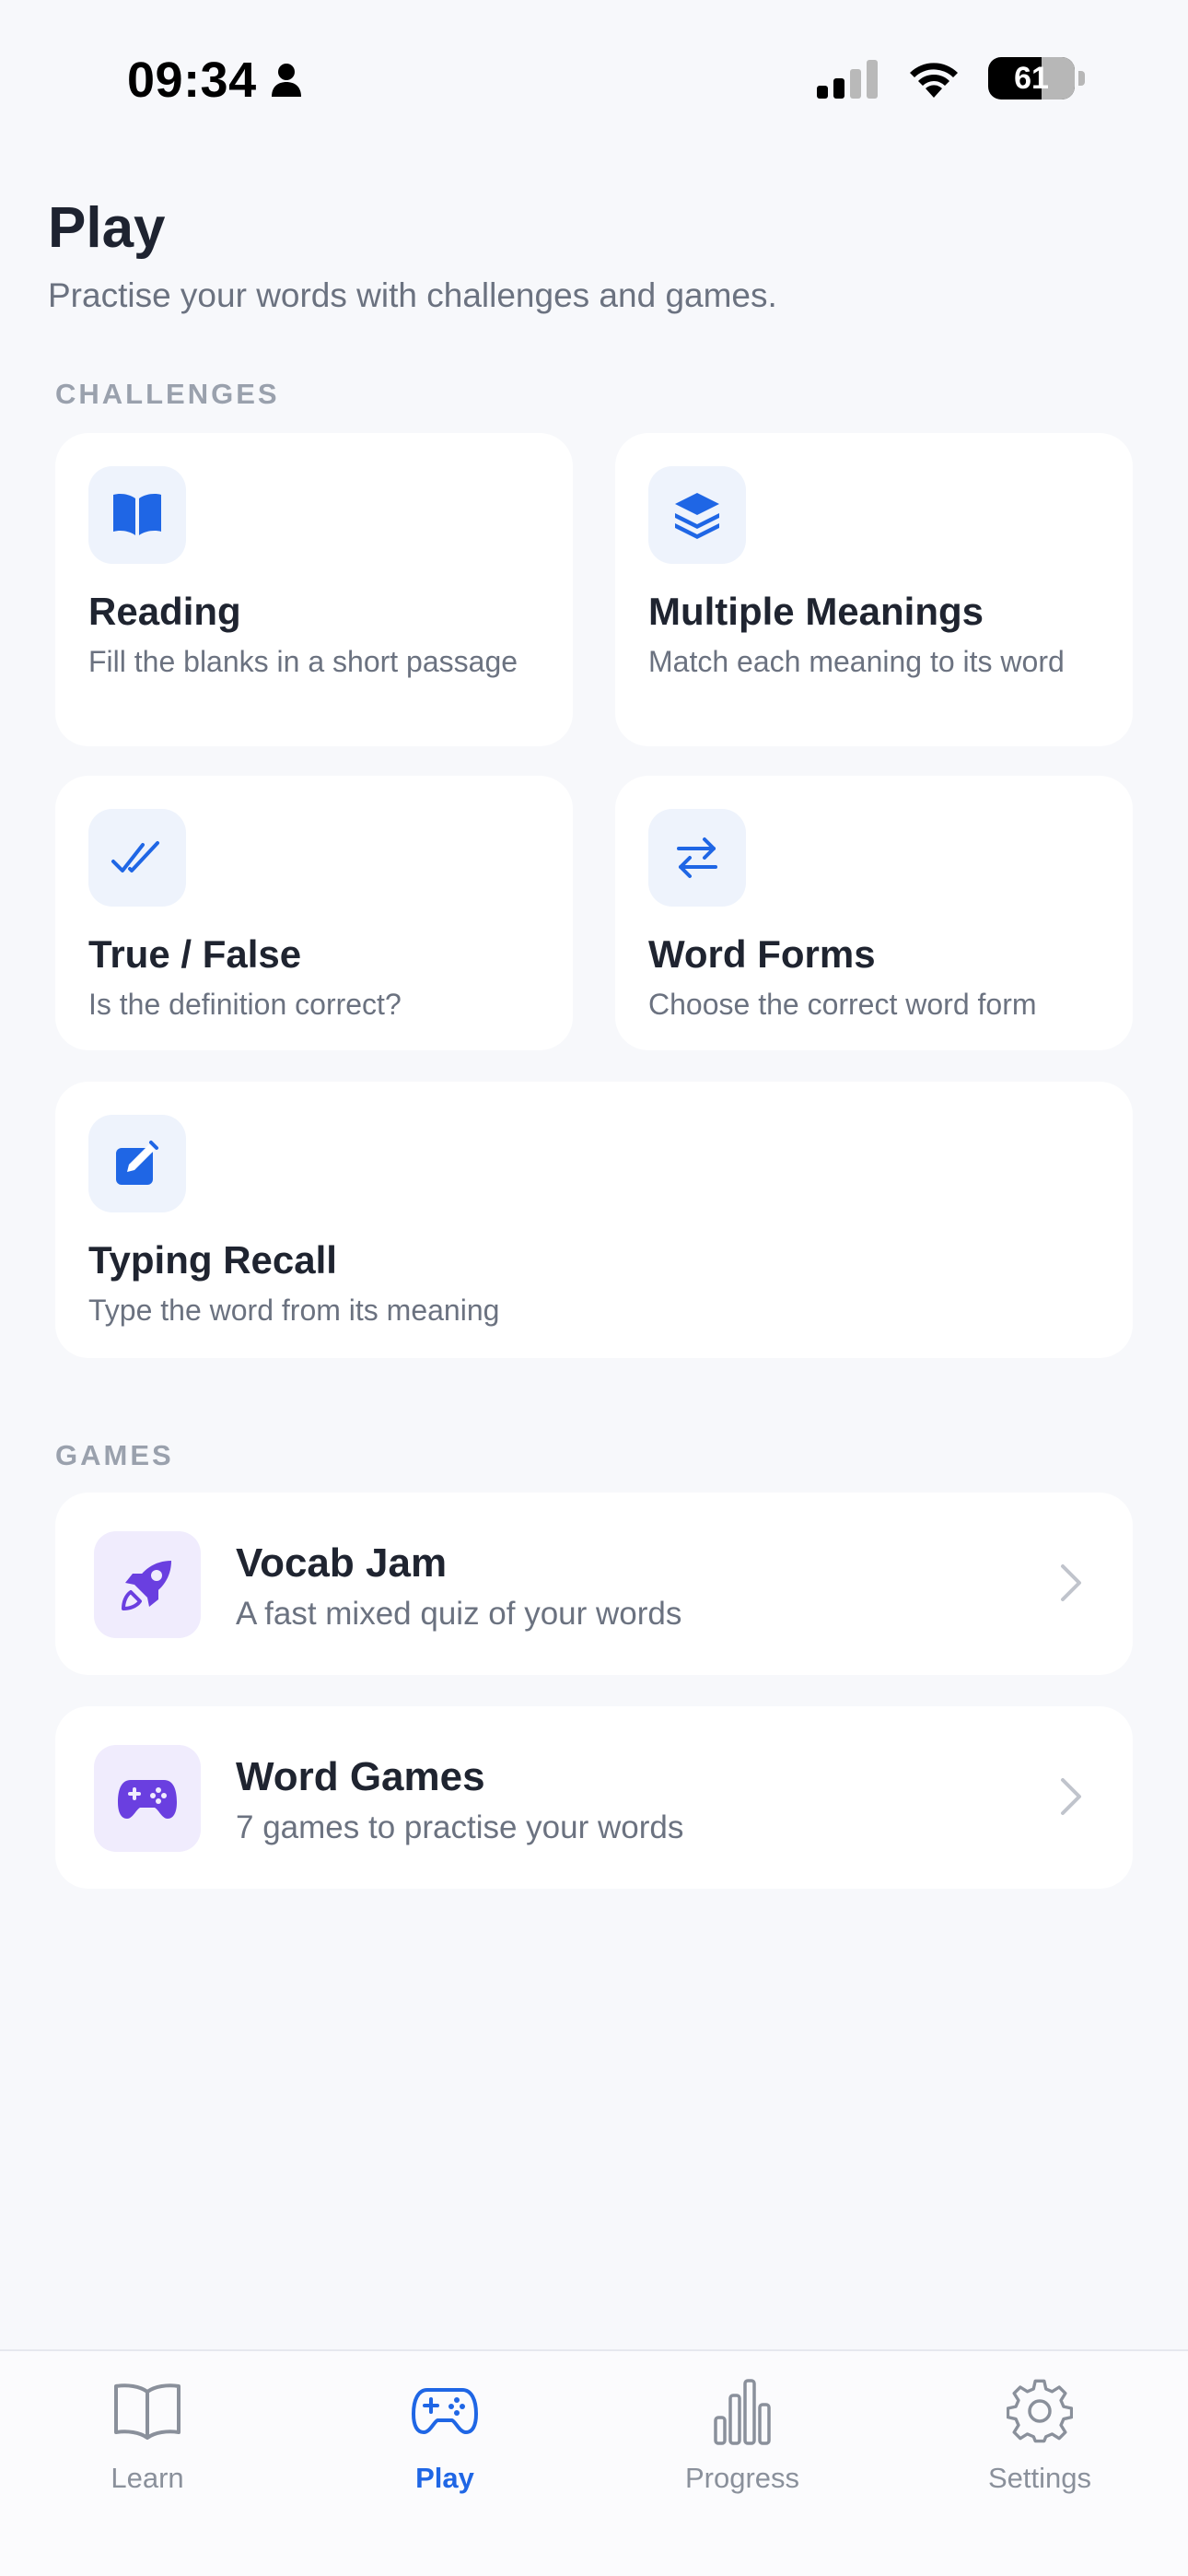 The image size is (1188, 2576). Describe the element at coordinates (167, 394) in the screenshot. I see `challenges-section-label: CHALLENGES` at that location.